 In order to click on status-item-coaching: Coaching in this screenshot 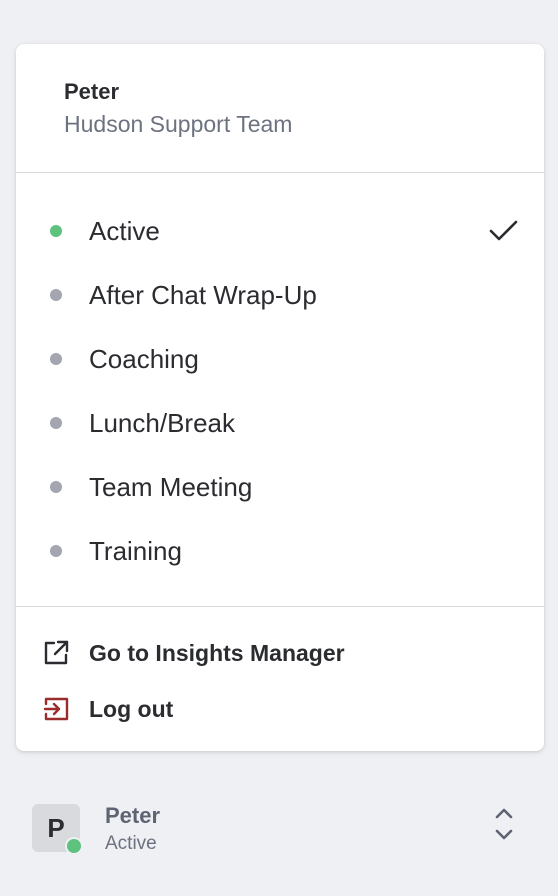, I will do `click(280, 359)`.